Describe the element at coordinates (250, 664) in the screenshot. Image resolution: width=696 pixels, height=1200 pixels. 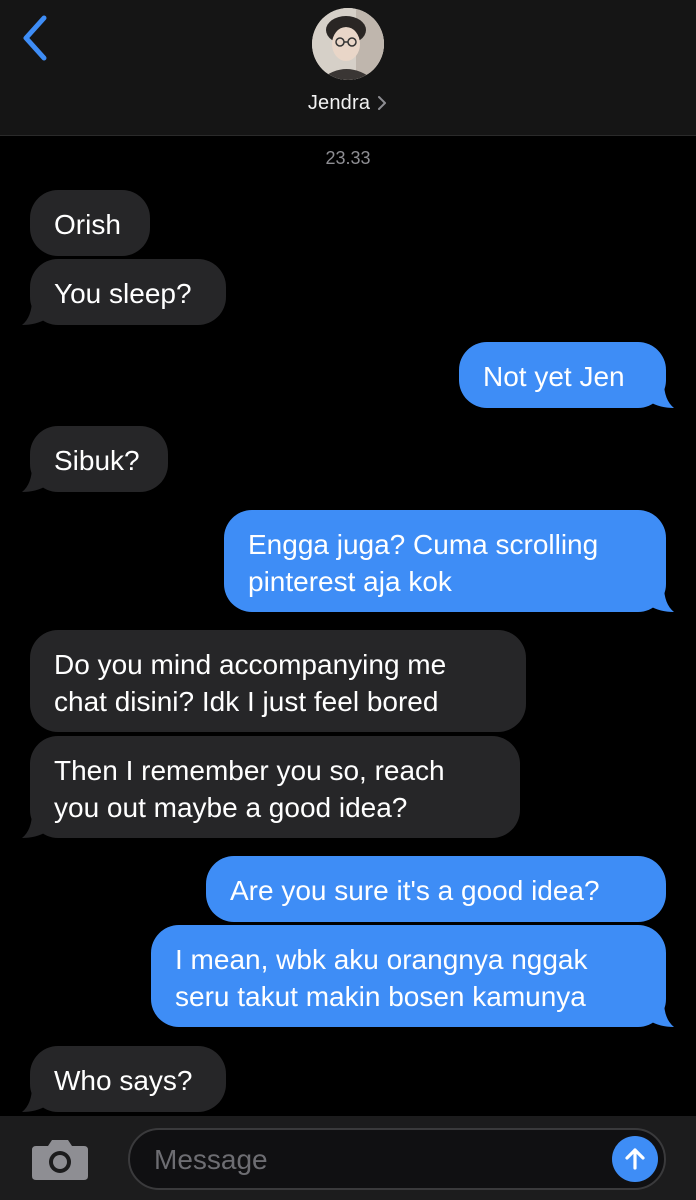
I see `message-text-line: Do you mind accompanying me` at that location.